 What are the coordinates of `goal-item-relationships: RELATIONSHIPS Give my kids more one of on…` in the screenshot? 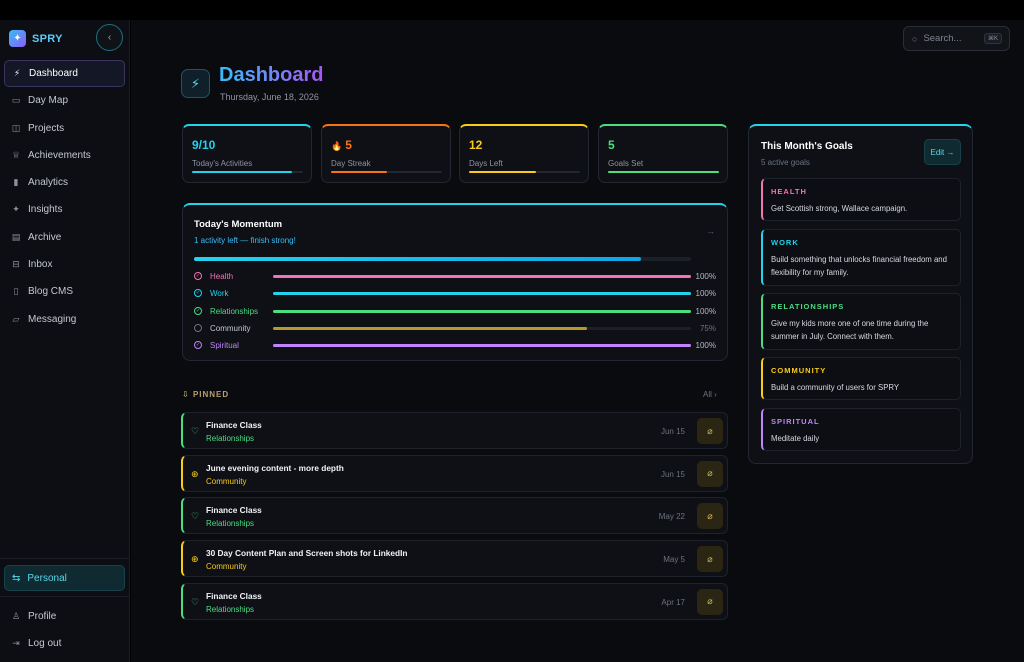 It's located at (861, 321).